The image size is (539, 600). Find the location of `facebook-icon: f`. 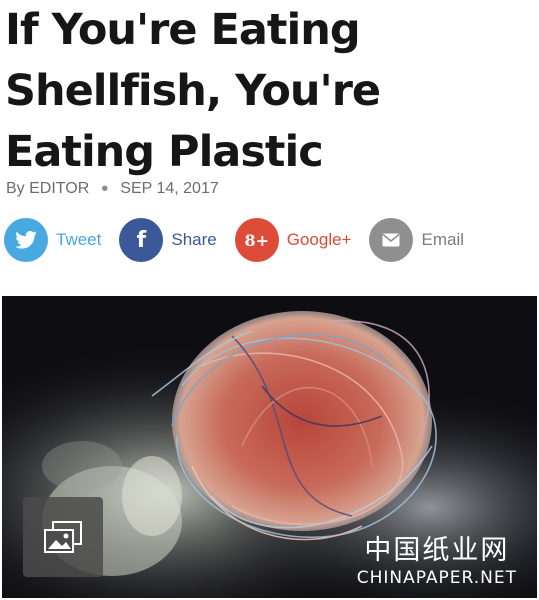

facebook-icon: f is located at coordinates (141, 240).